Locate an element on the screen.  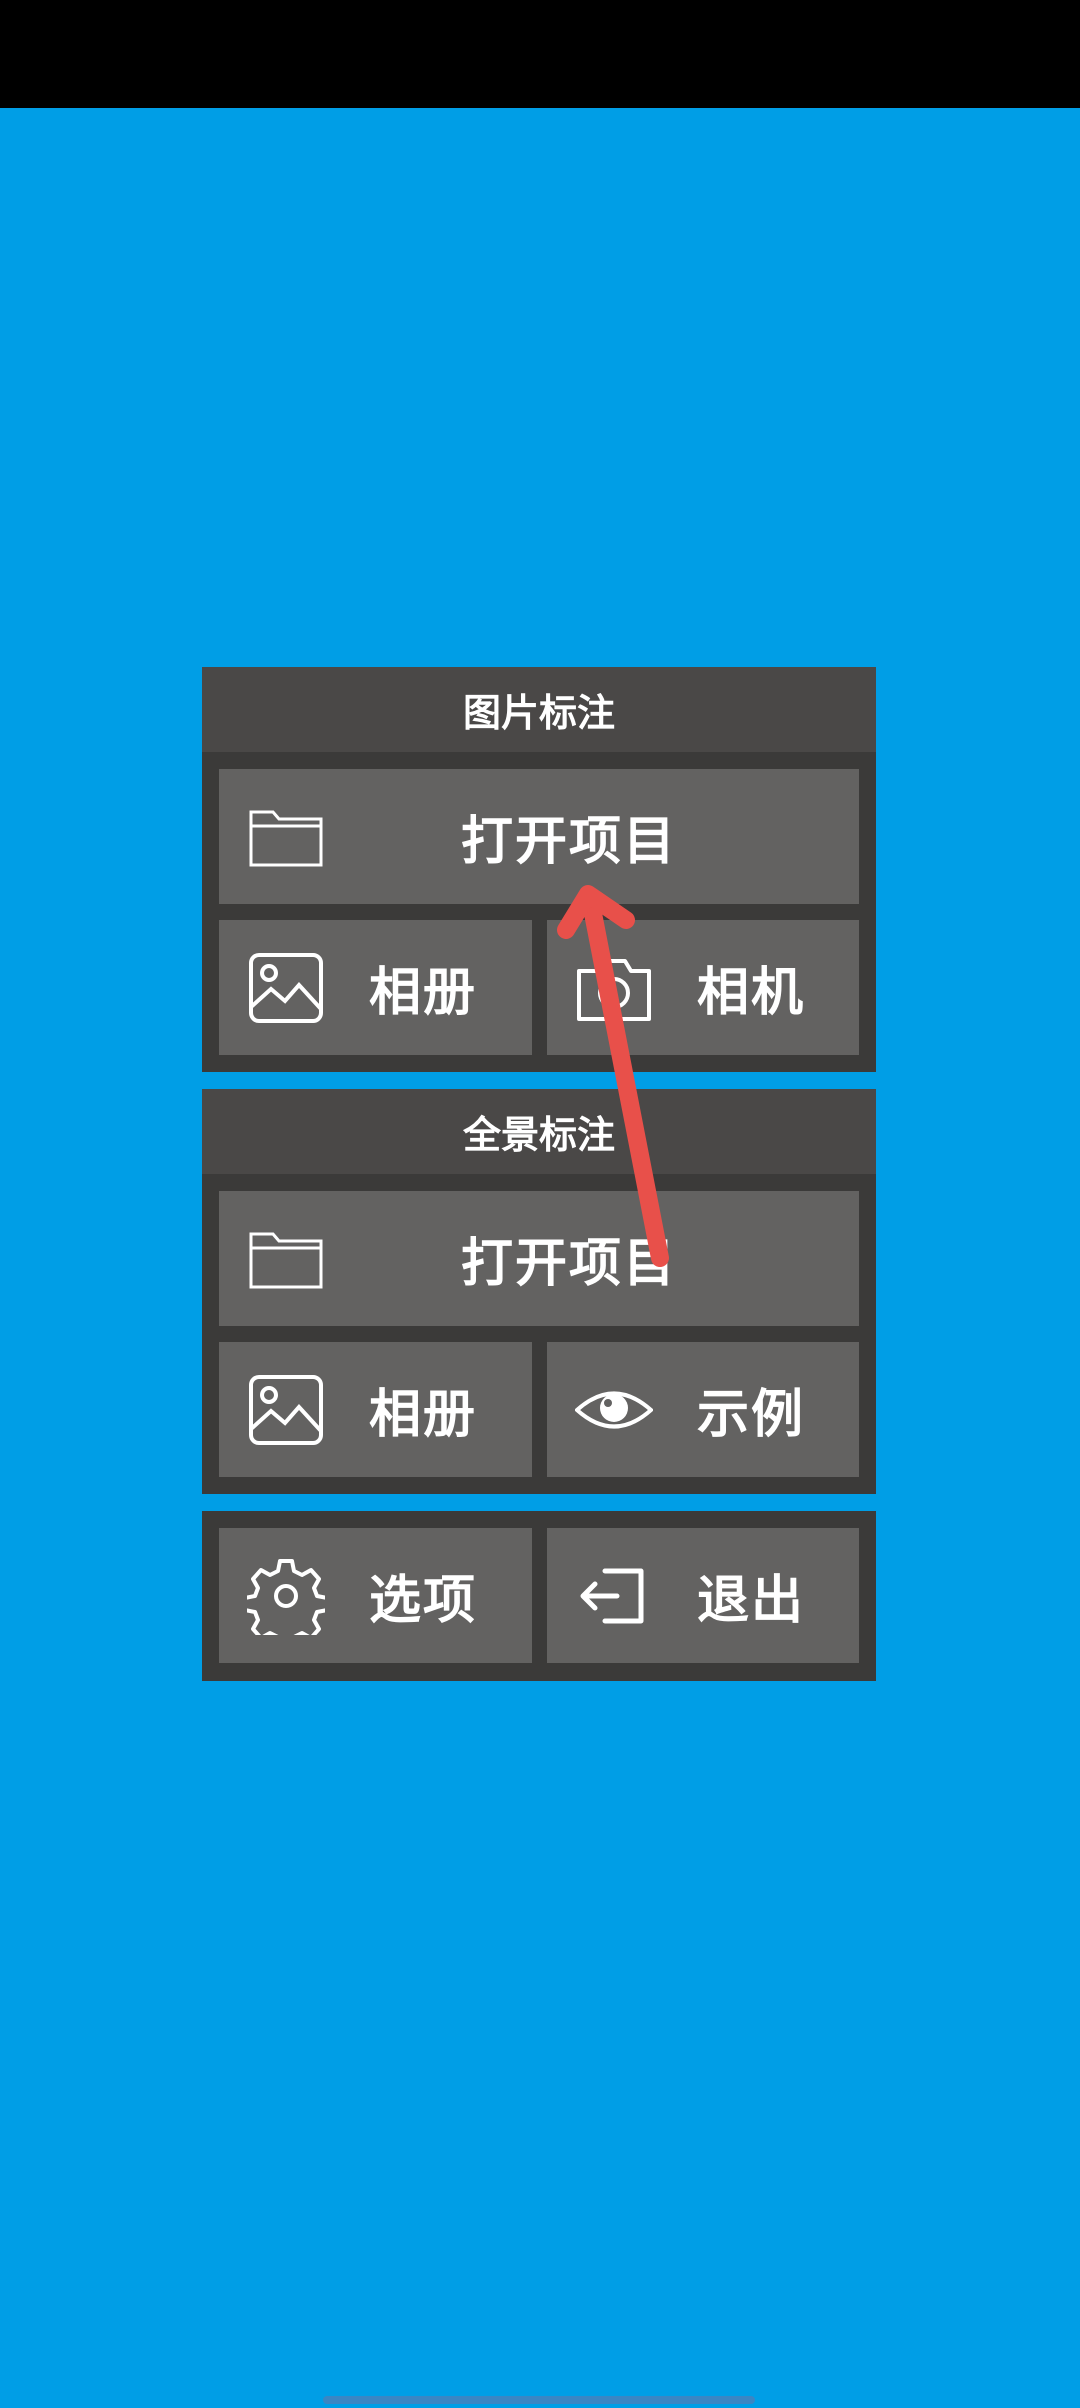
exit-label: 退出 is located at coordinates (751, 1601).